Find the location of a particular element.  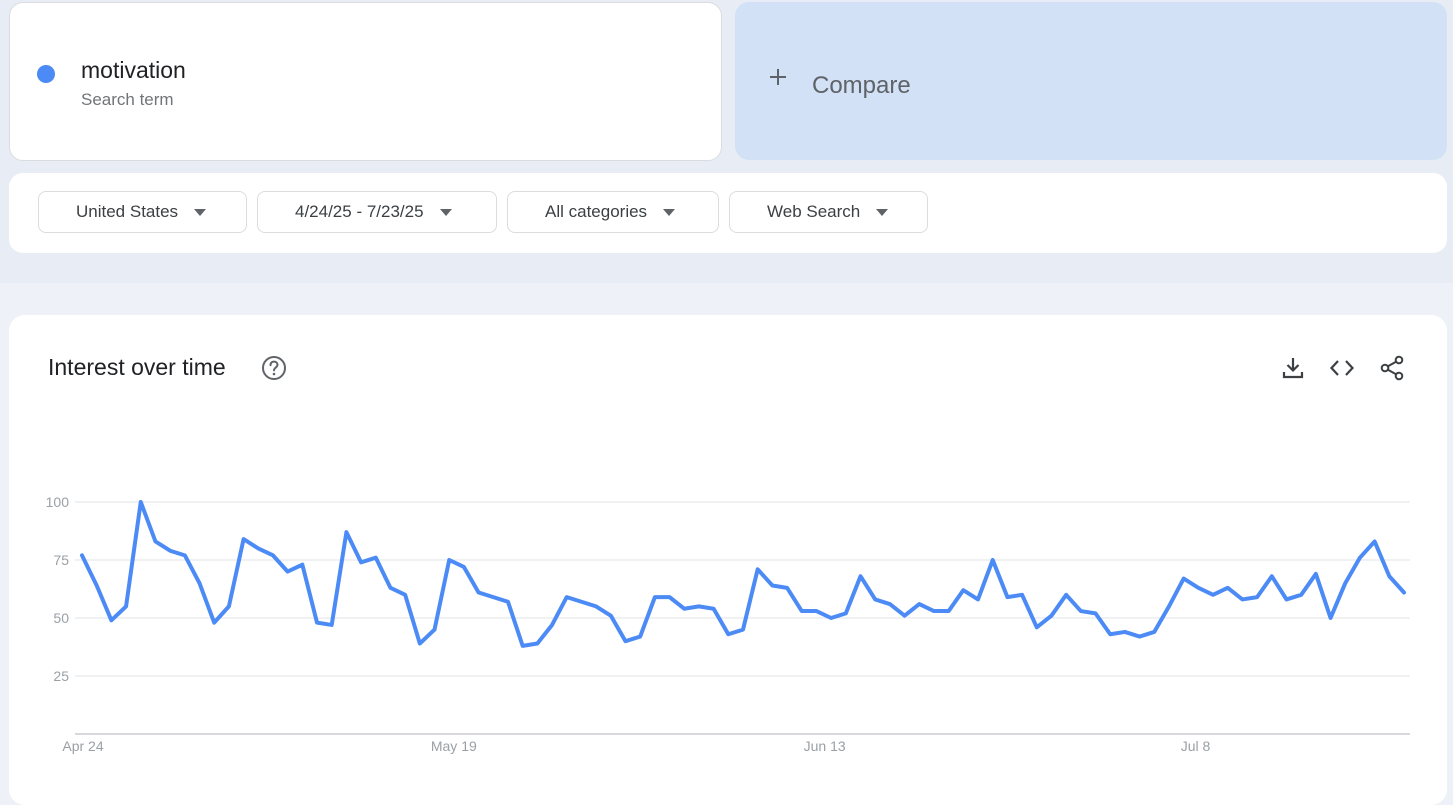

x-tick-label: Jun 13 is located at coordinates (825, 746).